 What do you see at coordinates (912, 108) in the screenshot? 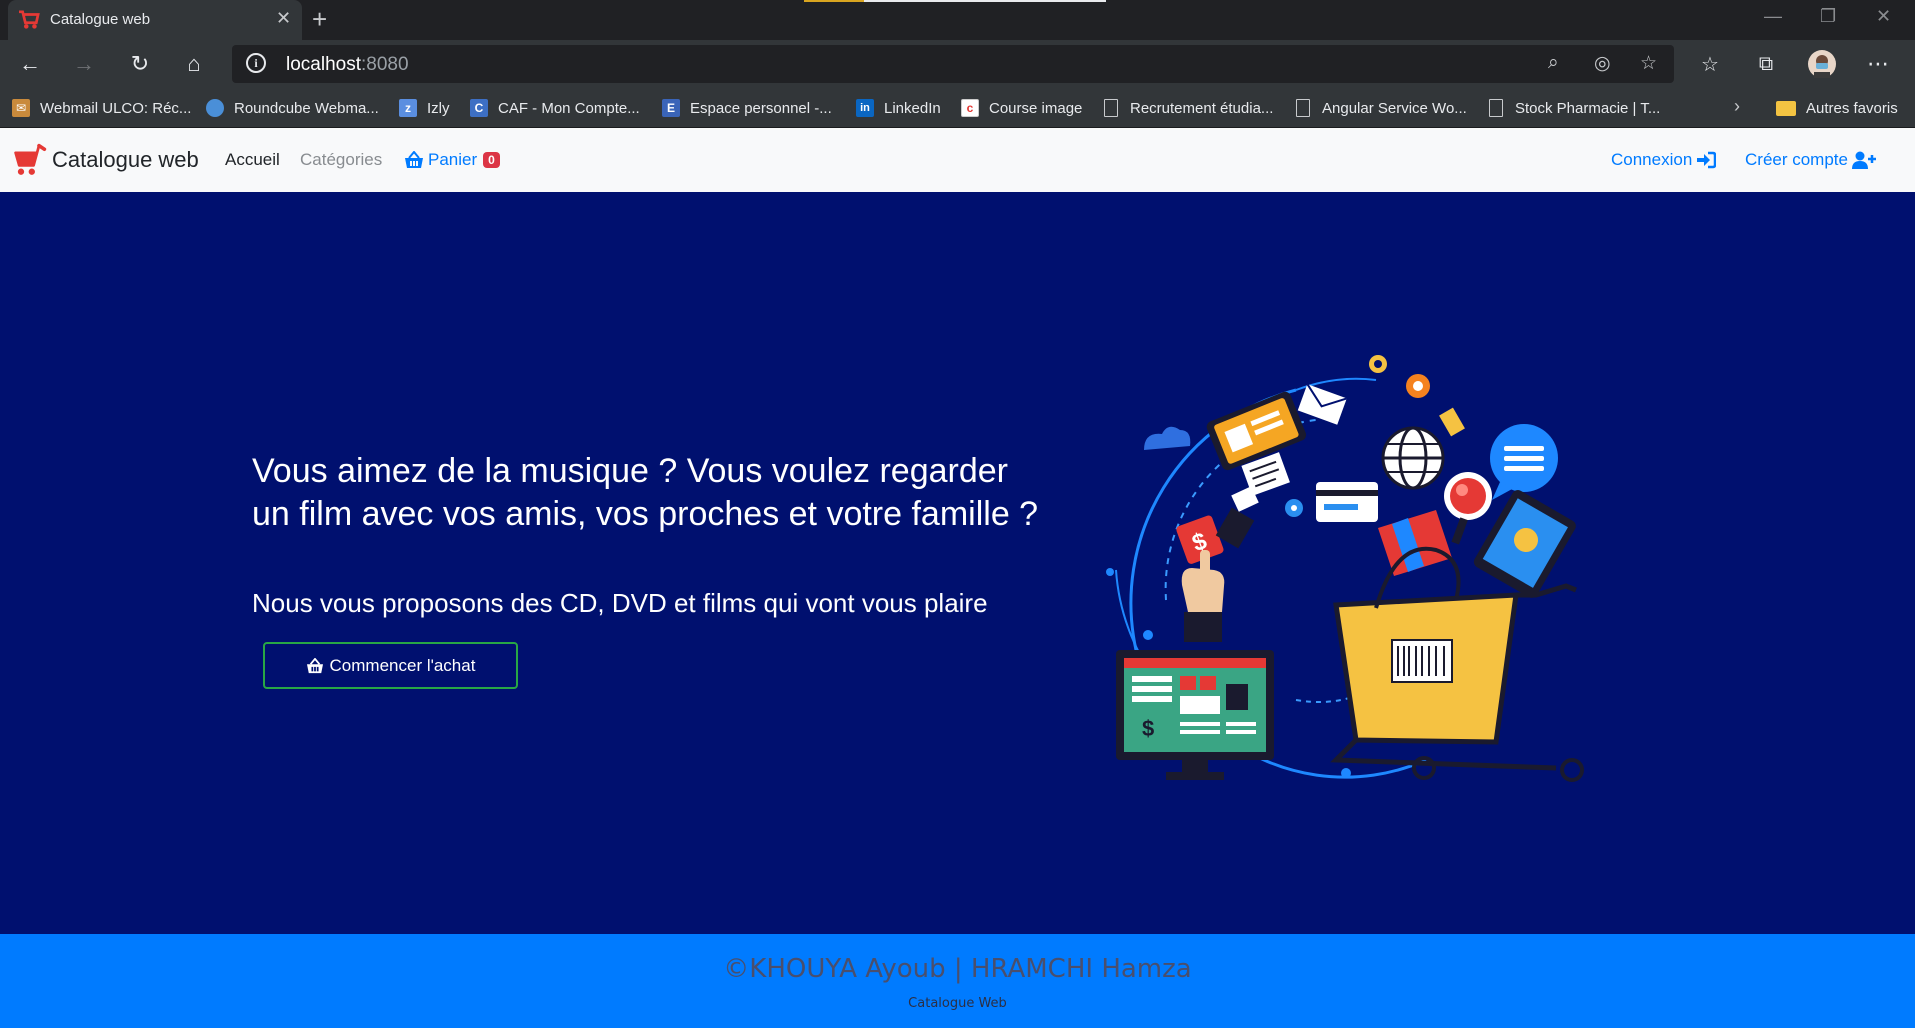
I see `bookmark-label: LinkedIn` at bounding box center [912, 108].